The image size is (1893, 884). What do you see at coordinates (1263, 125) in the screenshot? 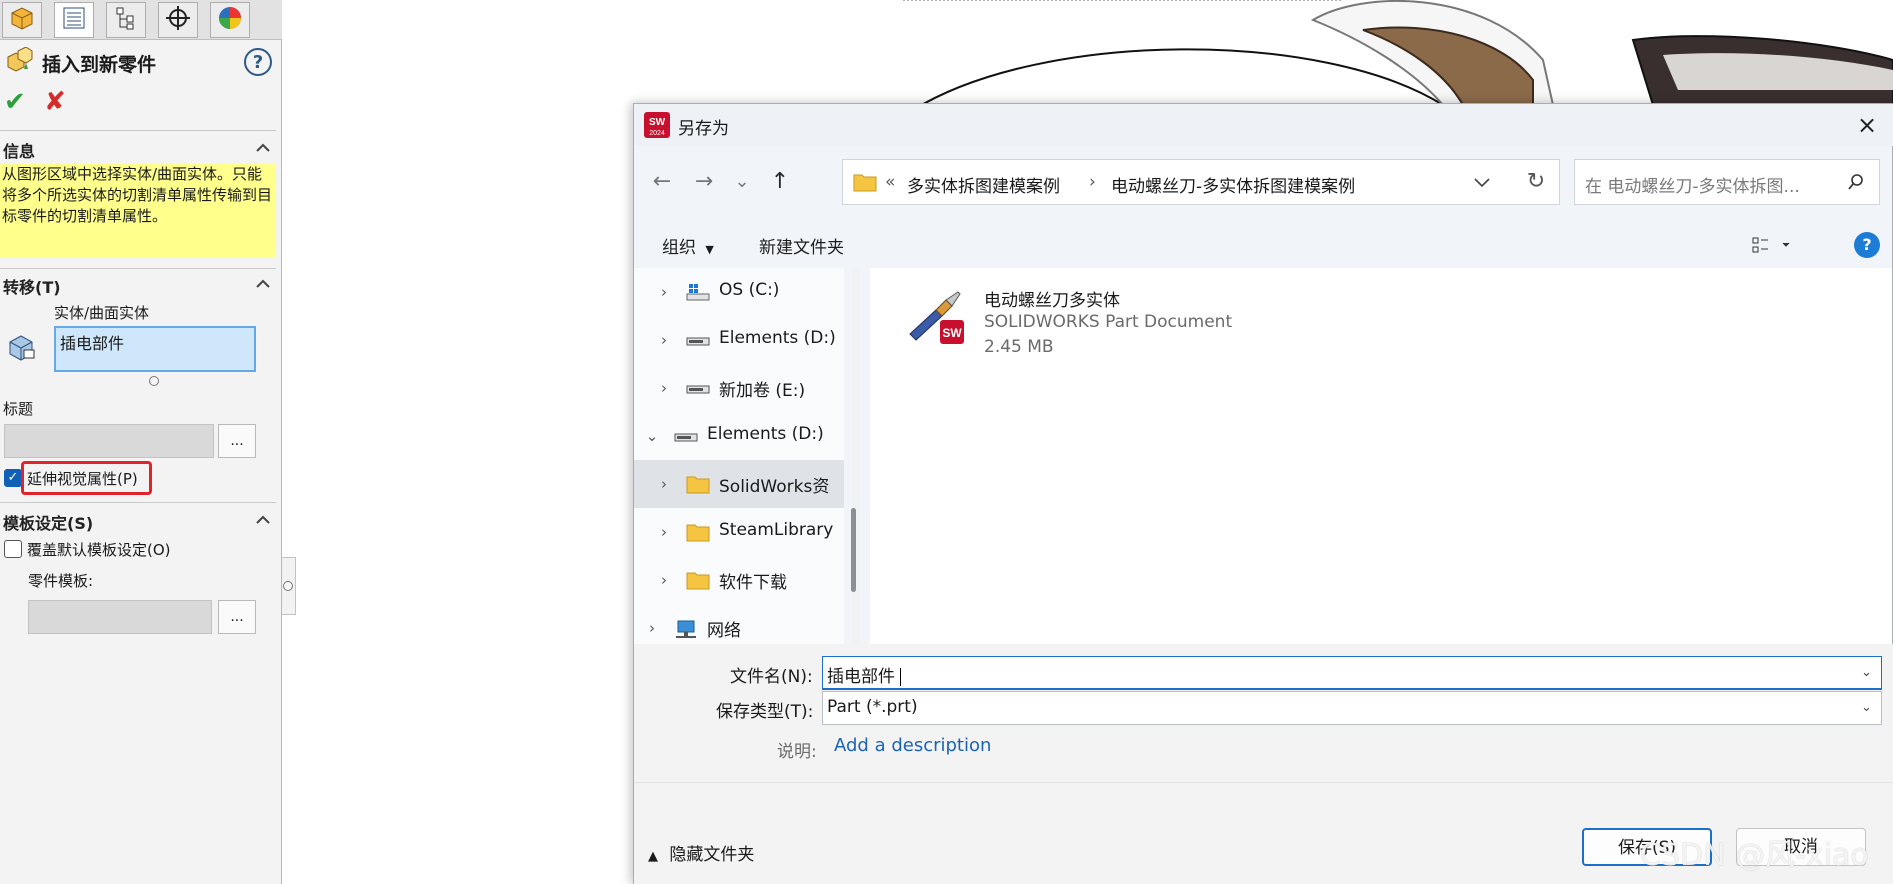
I see `dialog-title-bar: SW 2024 另存为 ×` at bounding box center [1263, 125].